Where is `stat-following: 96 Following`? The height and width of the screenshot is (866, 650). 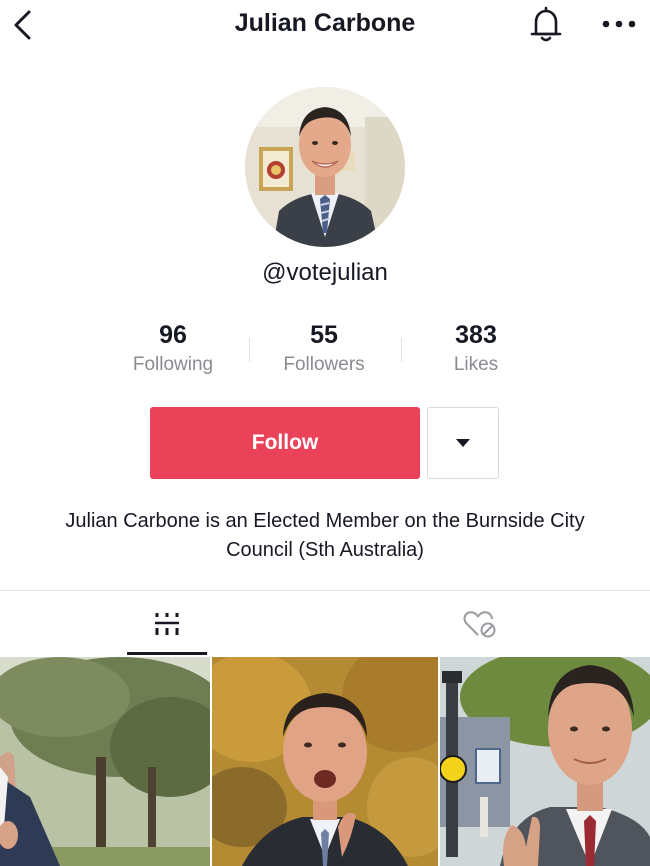 stat-following: 96 Following is located at coordinates (173, 347).